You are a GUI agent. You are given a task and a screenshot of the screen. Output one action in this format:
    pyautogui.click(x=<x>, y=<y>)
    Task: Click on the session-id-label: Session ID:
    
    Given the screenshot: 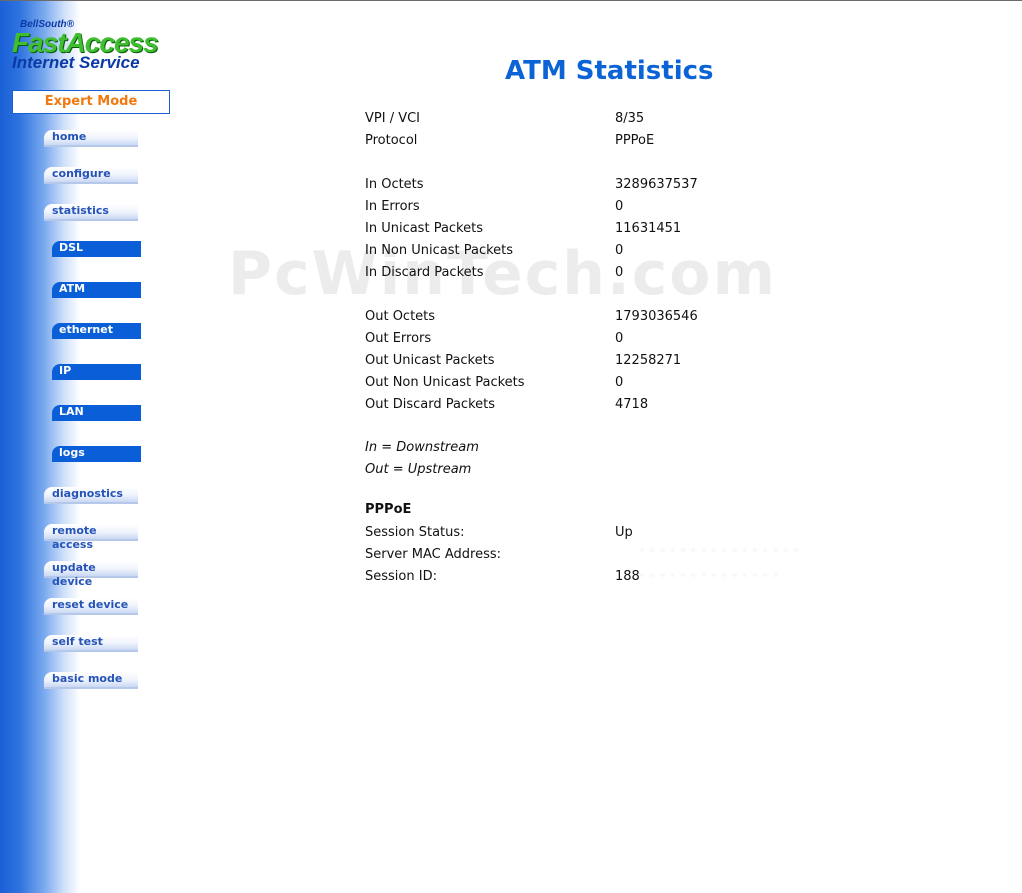 What is the action you would take?
    pyautogui.click(x=401, y=576)
    